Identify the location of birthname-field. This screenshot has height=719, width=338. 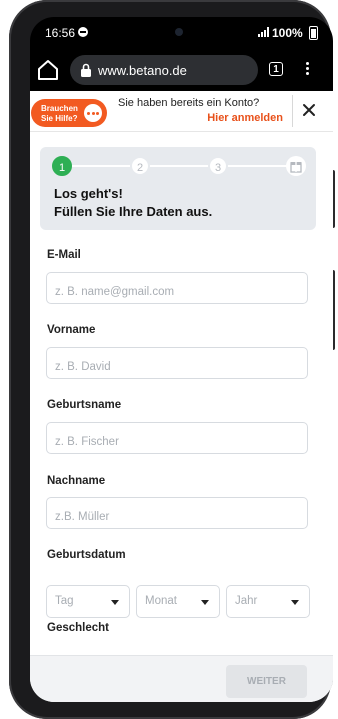
(177, 438).